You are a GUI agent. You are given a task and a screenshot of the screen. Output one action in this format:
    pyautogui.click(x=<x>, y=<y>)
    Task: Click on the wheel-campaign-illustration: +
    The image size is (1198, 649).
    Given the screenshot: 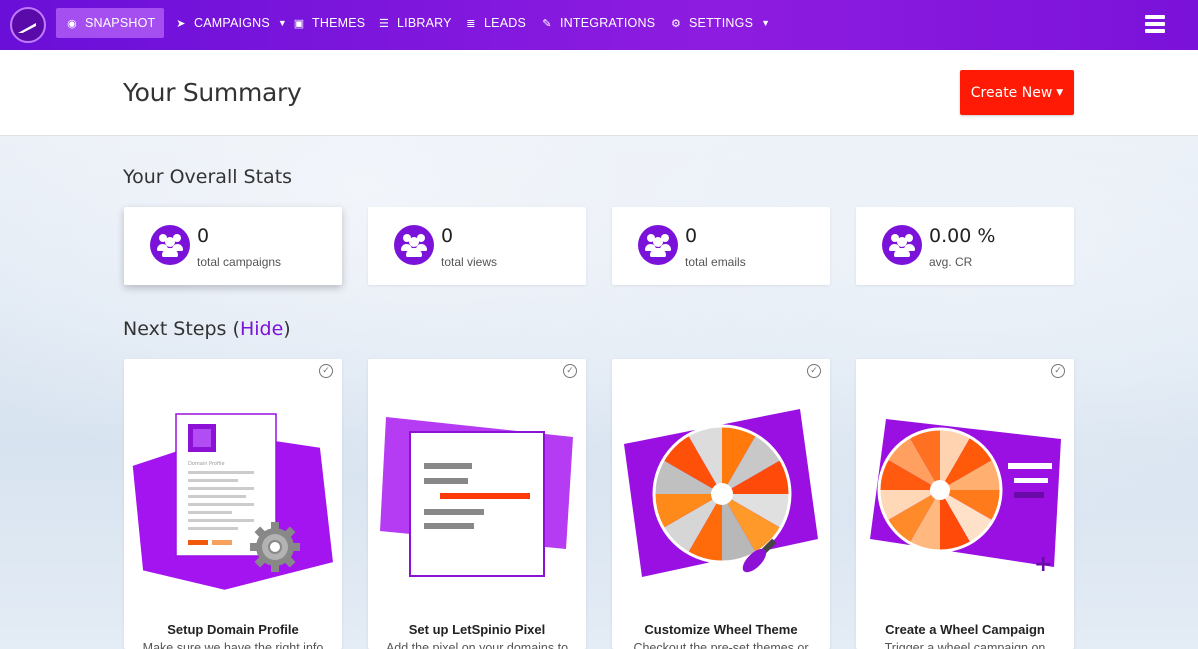 What is the action you would take?
    pyautogui.click(x=965, y=498)
    